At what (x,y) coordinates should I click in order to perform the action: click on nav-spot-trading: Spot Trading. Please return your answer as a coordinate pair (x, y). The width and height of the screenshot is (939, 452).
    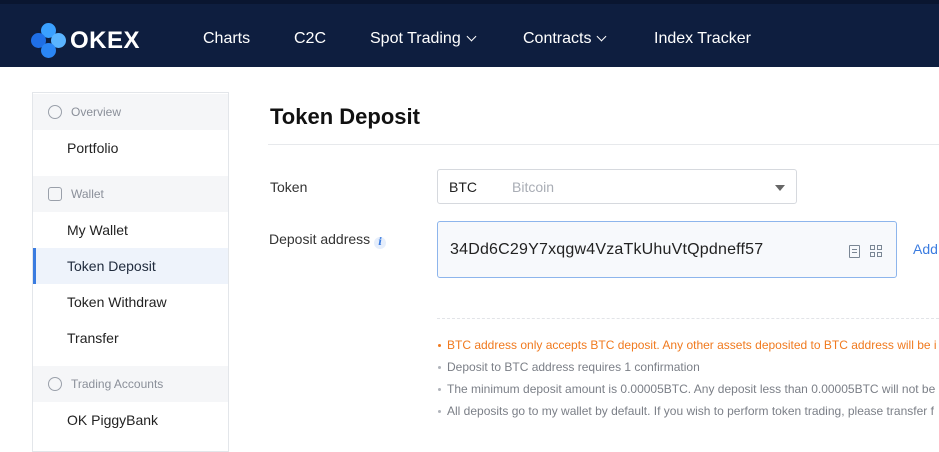
    Looking at the image, I should click on (423, 39).